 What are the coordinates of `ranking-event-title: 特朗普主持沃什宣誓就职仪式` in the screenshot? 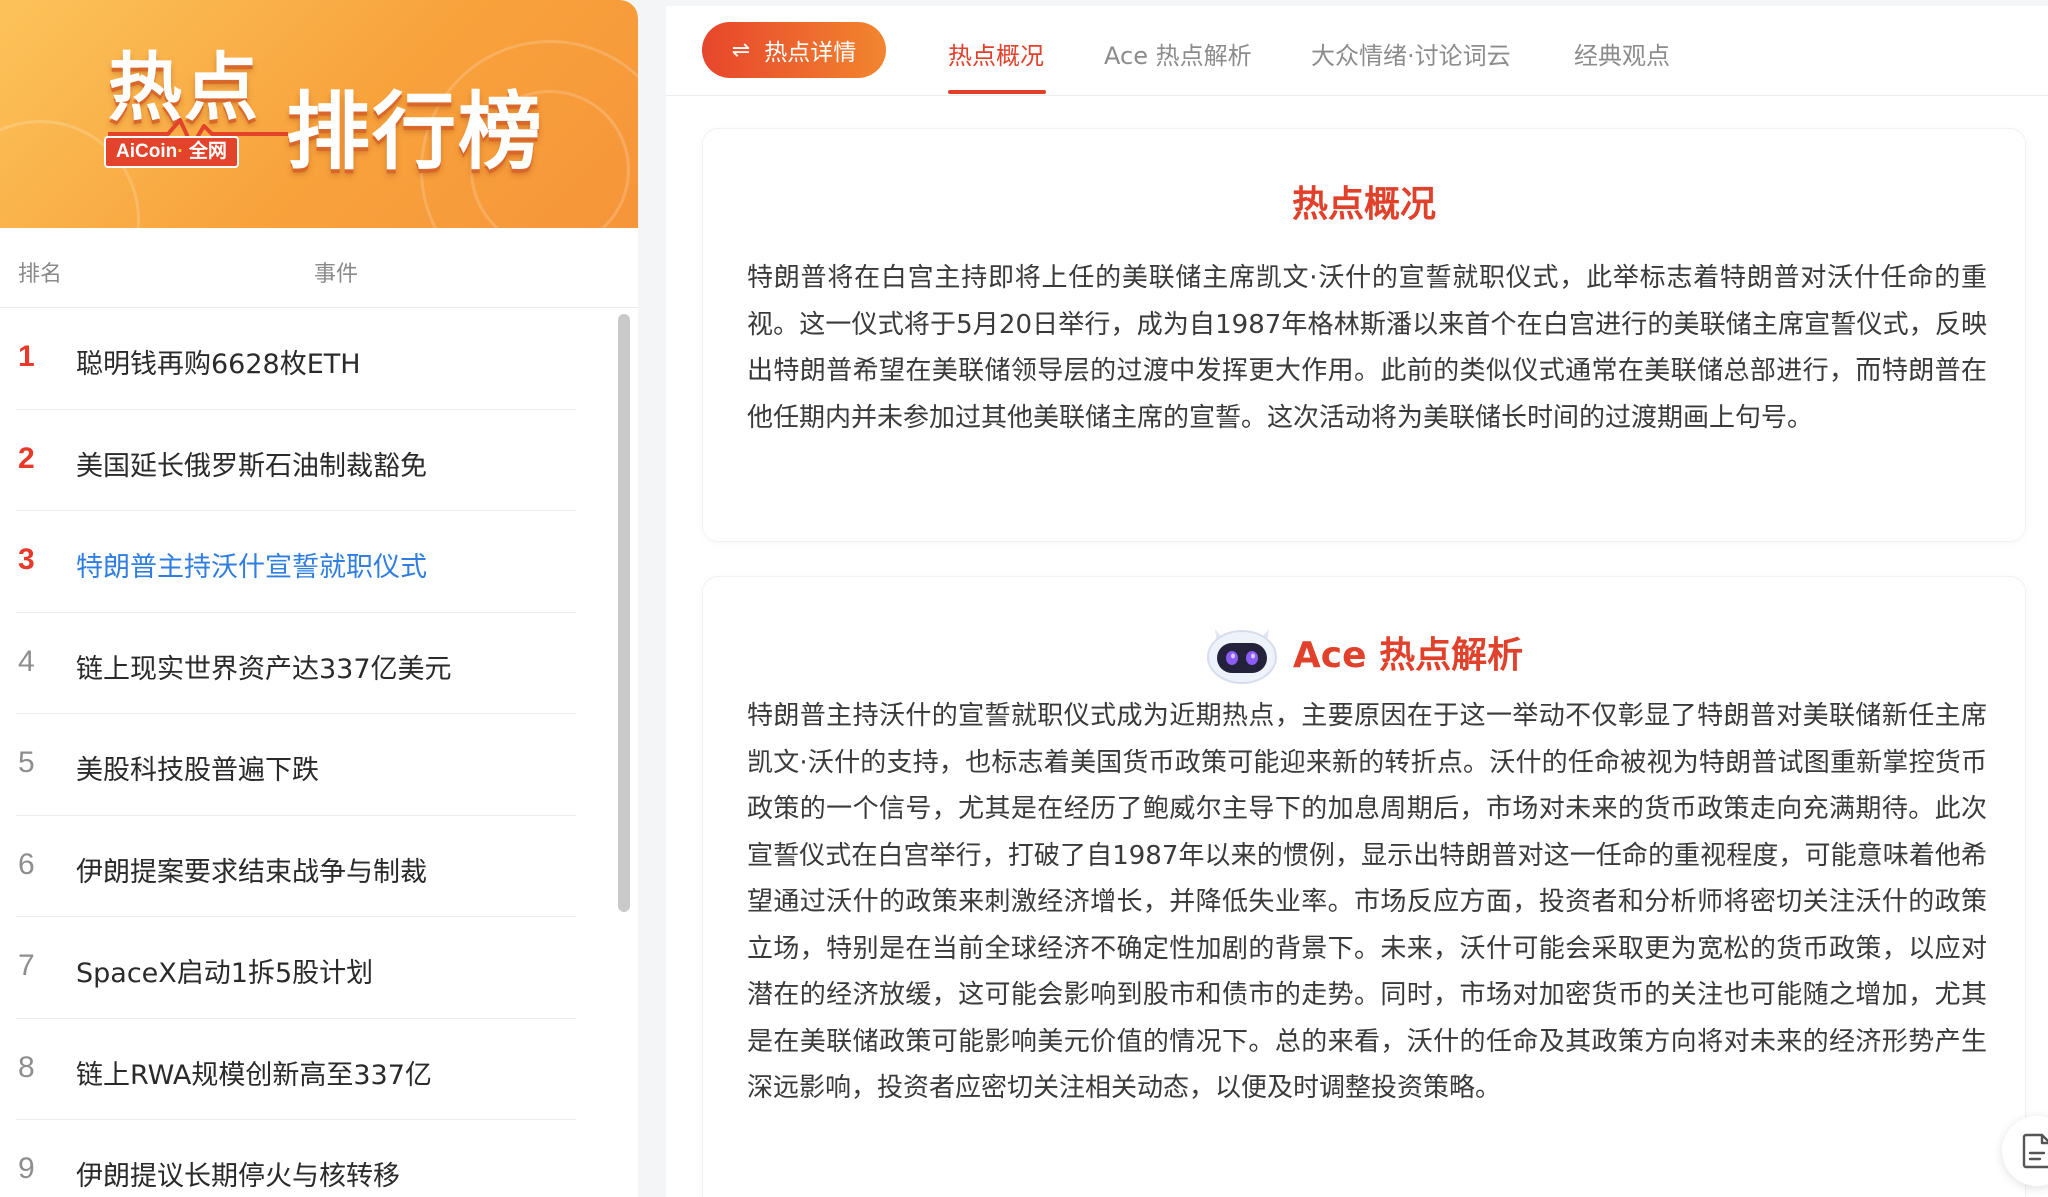 It's located at (251, 567).